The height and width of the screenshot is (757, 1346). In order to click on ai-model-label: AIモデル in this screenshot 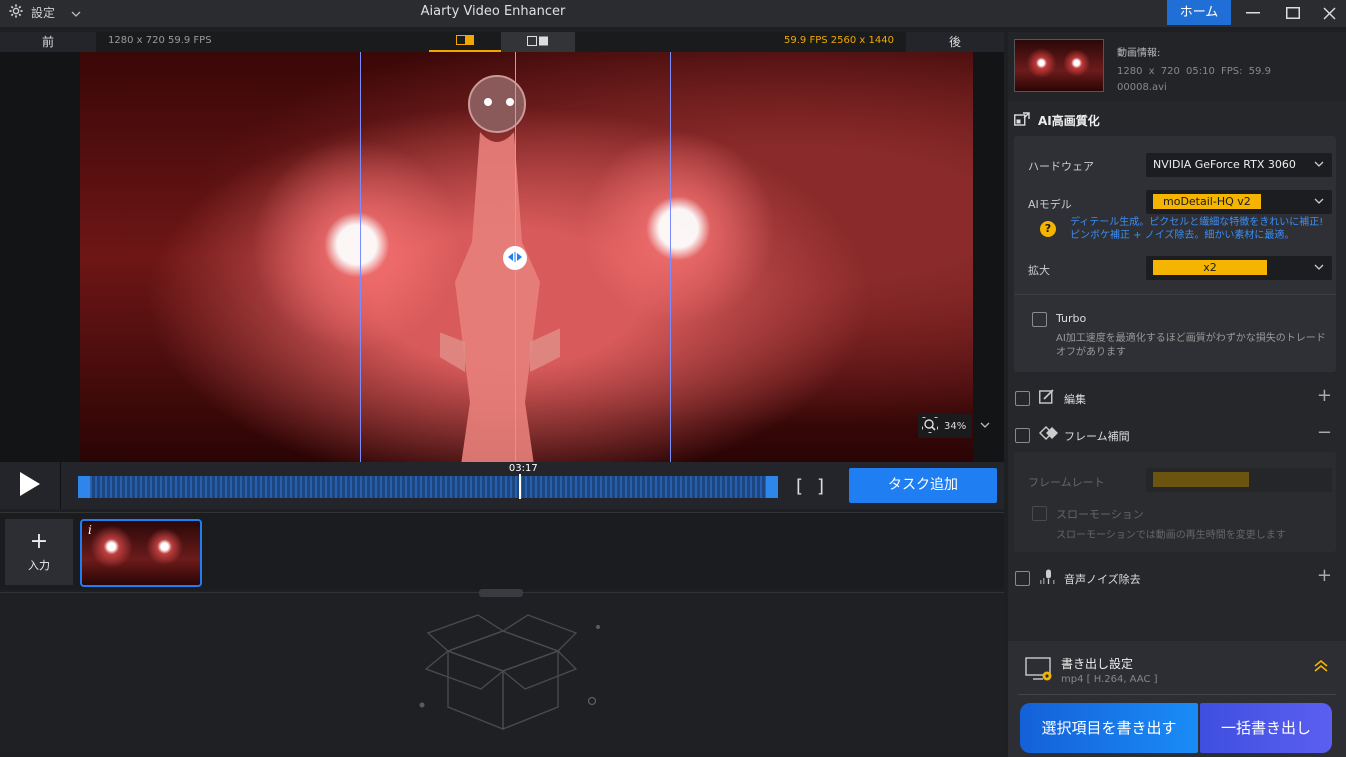, I will do `click(1050, 204)`.